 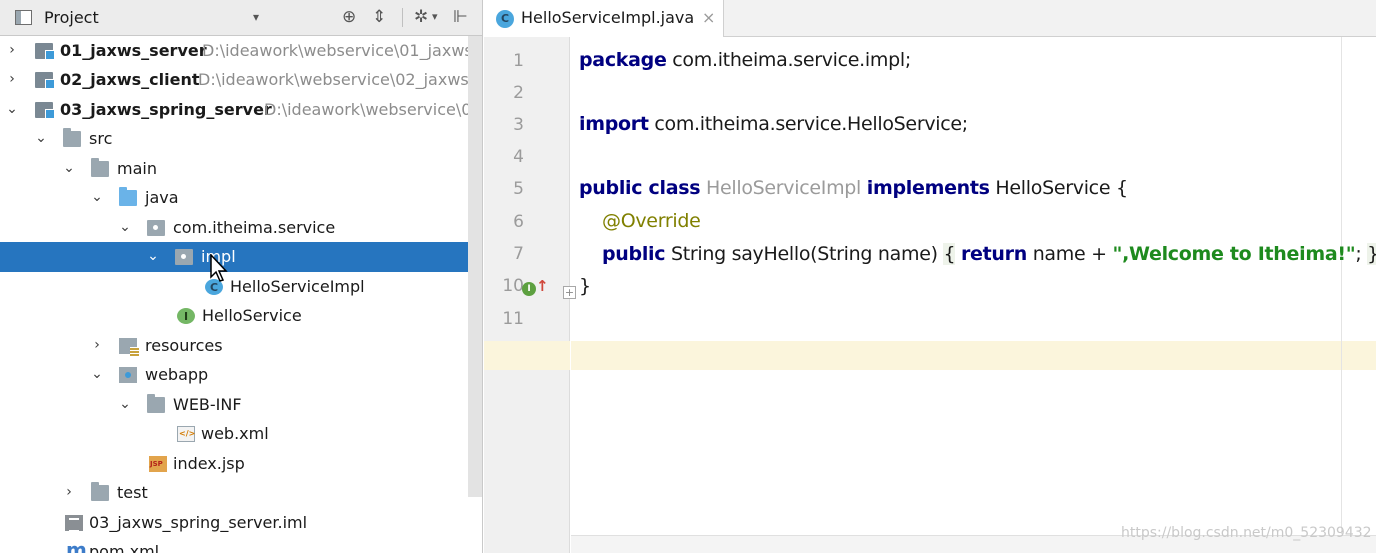 I want to click on code-line-3: import com.itheima.service.HelloService;, so click(x=773, y=124).